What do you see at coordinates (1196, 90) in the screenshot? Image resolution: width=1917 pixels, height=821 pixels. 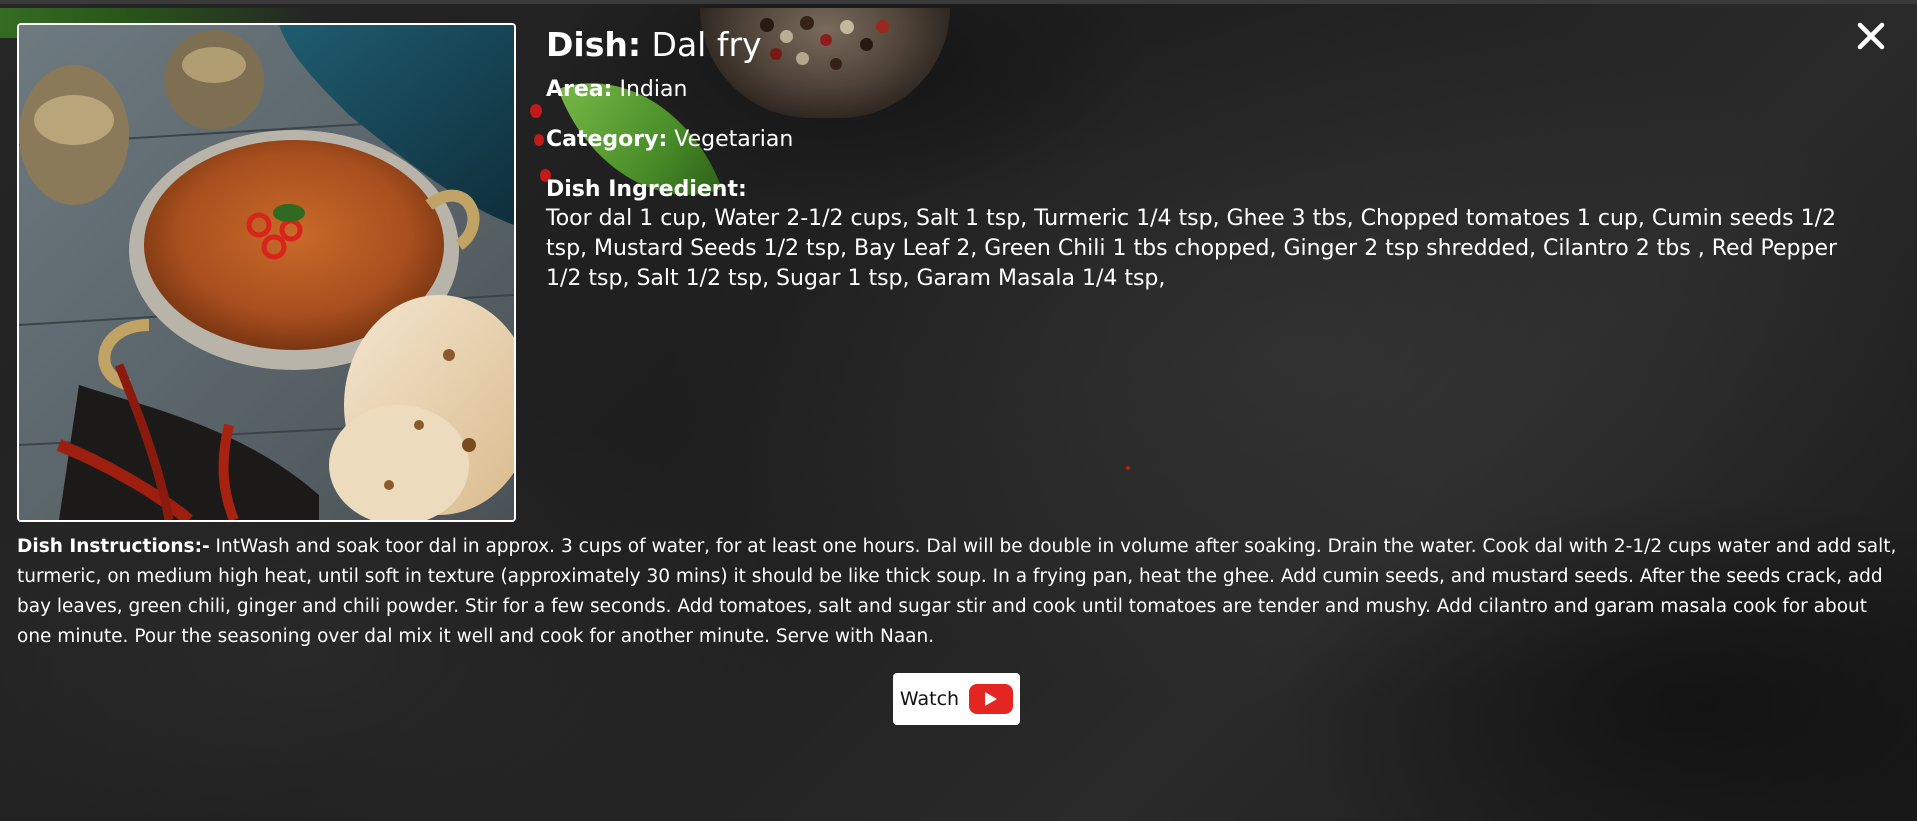 I see `dish-area: Area: Indian` at bounding box center [1196, 90].